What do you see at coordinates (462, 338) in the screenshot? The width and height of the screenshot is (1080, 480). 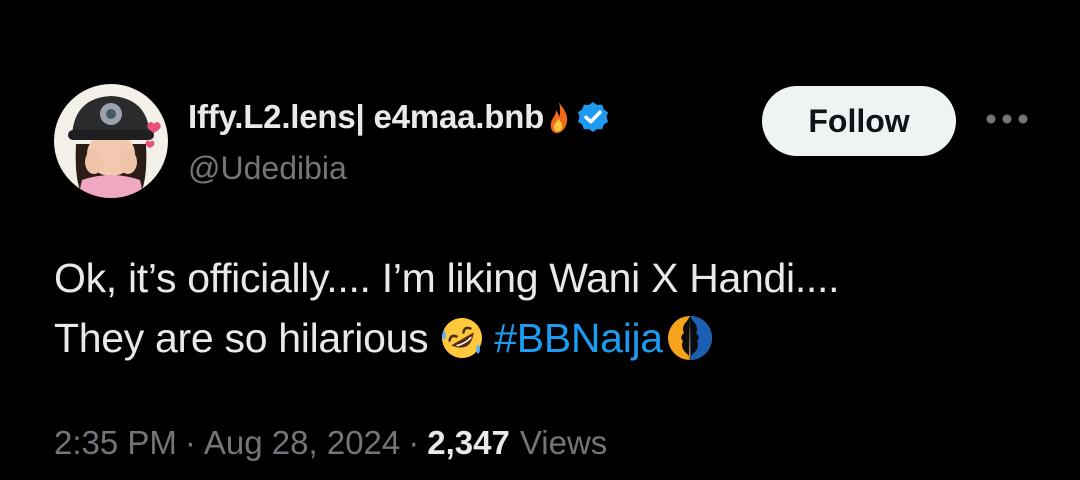 I see `rolling-on-floor-laughing-emoji-icon` at bounding box center [462, 338].